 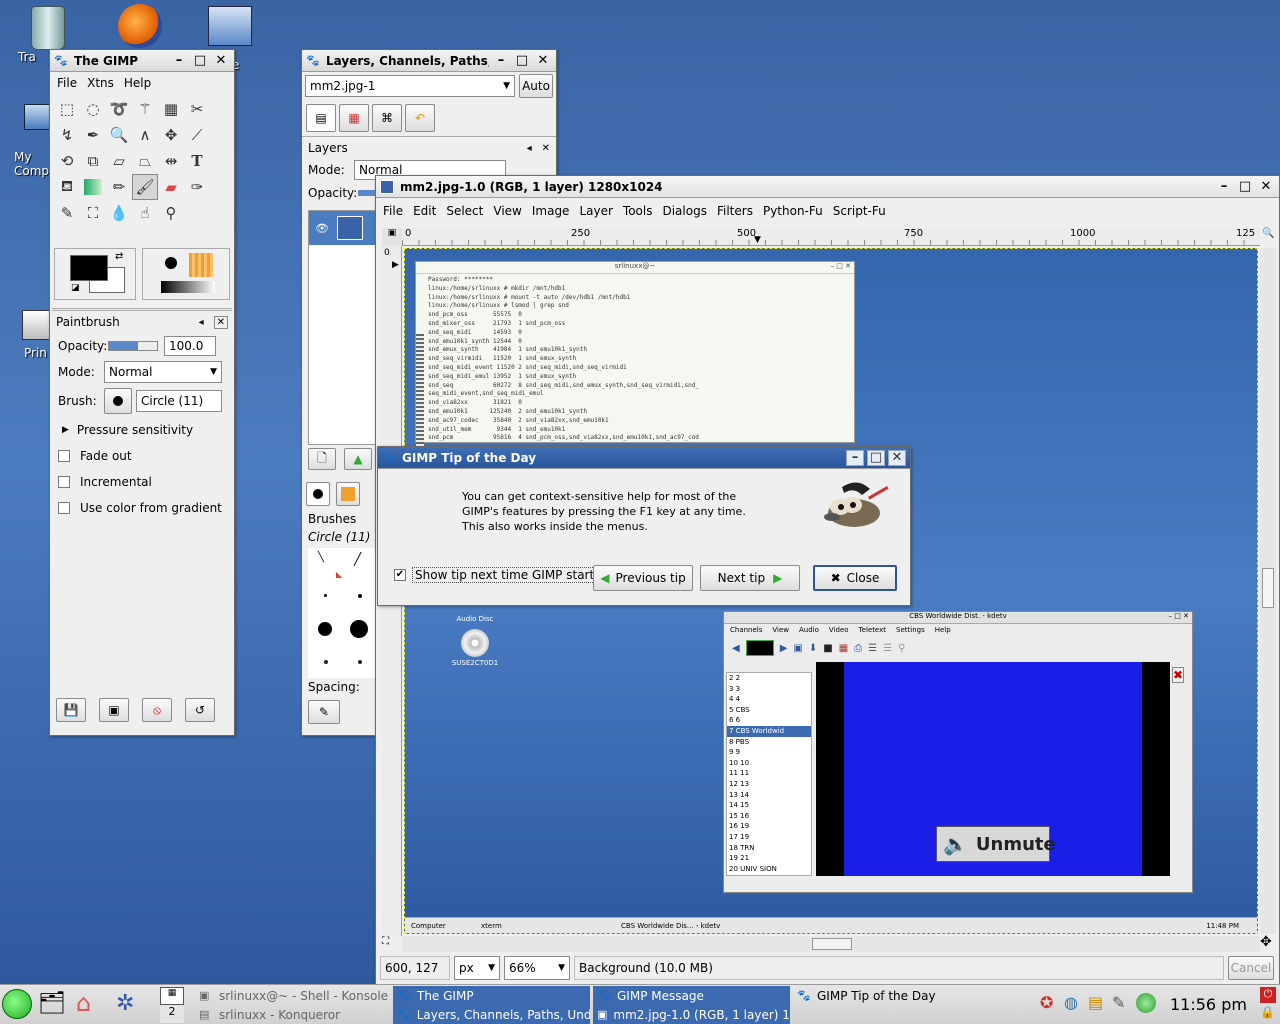 I want to click on next-tip-button: Next tip ▶, so click(x=750, y=578).